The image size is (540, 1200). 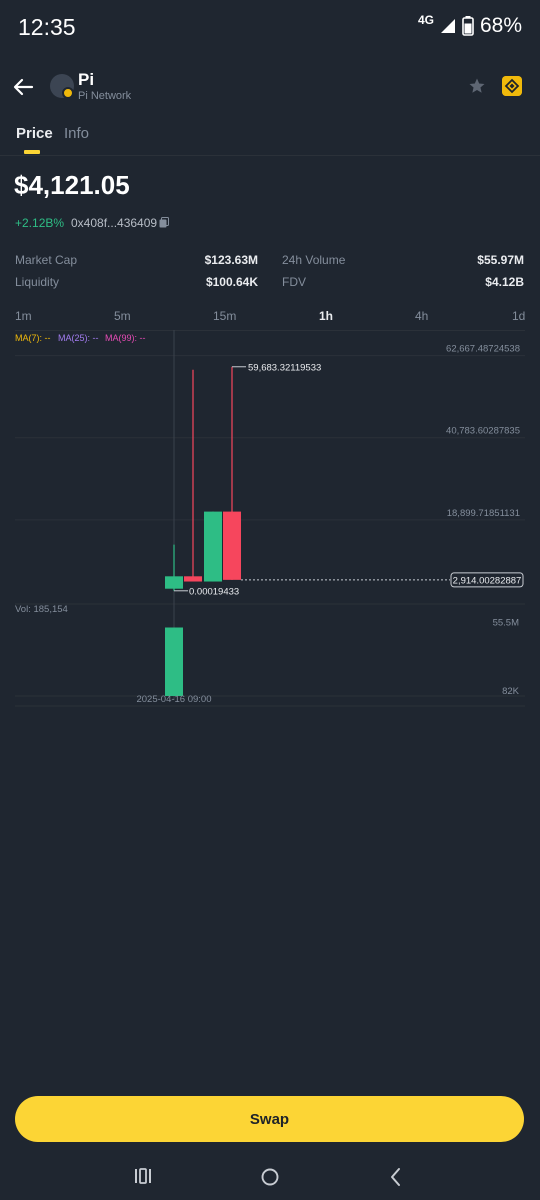 What do you see at coordinates (34, 133) in the screenshot?
I see `tab-price: Price` at bounding box center [34, 133].